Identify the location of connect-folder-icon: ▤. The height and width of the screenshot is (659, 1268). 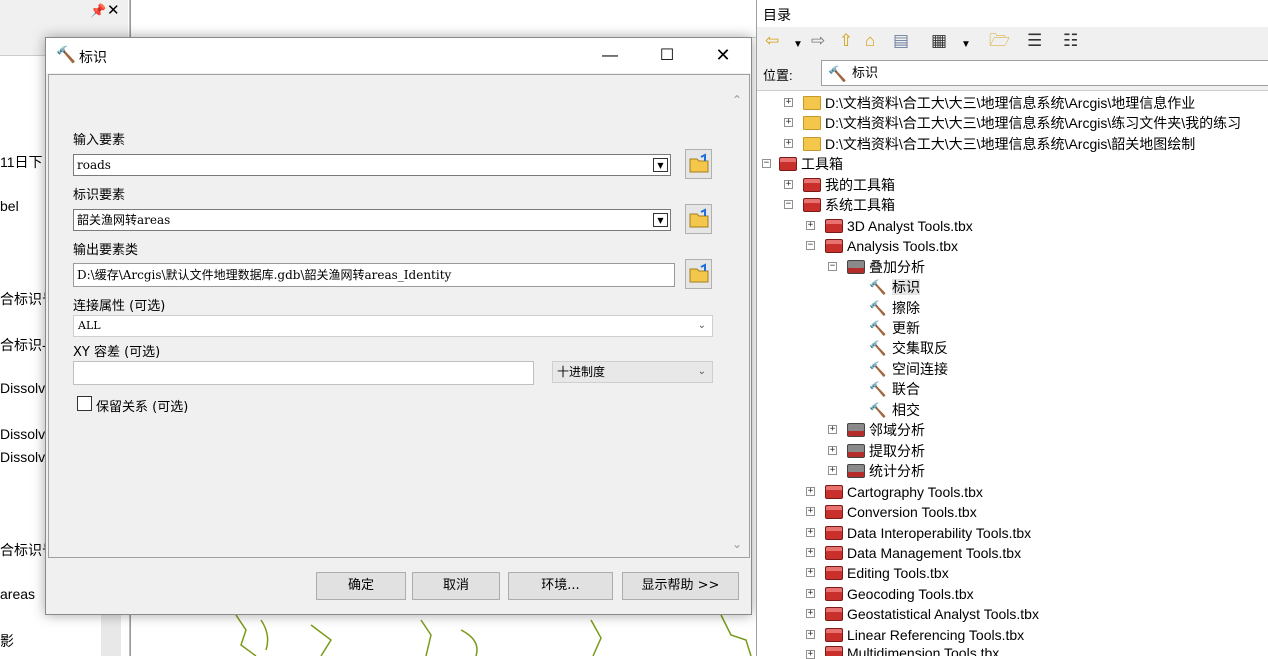
(901, 41).